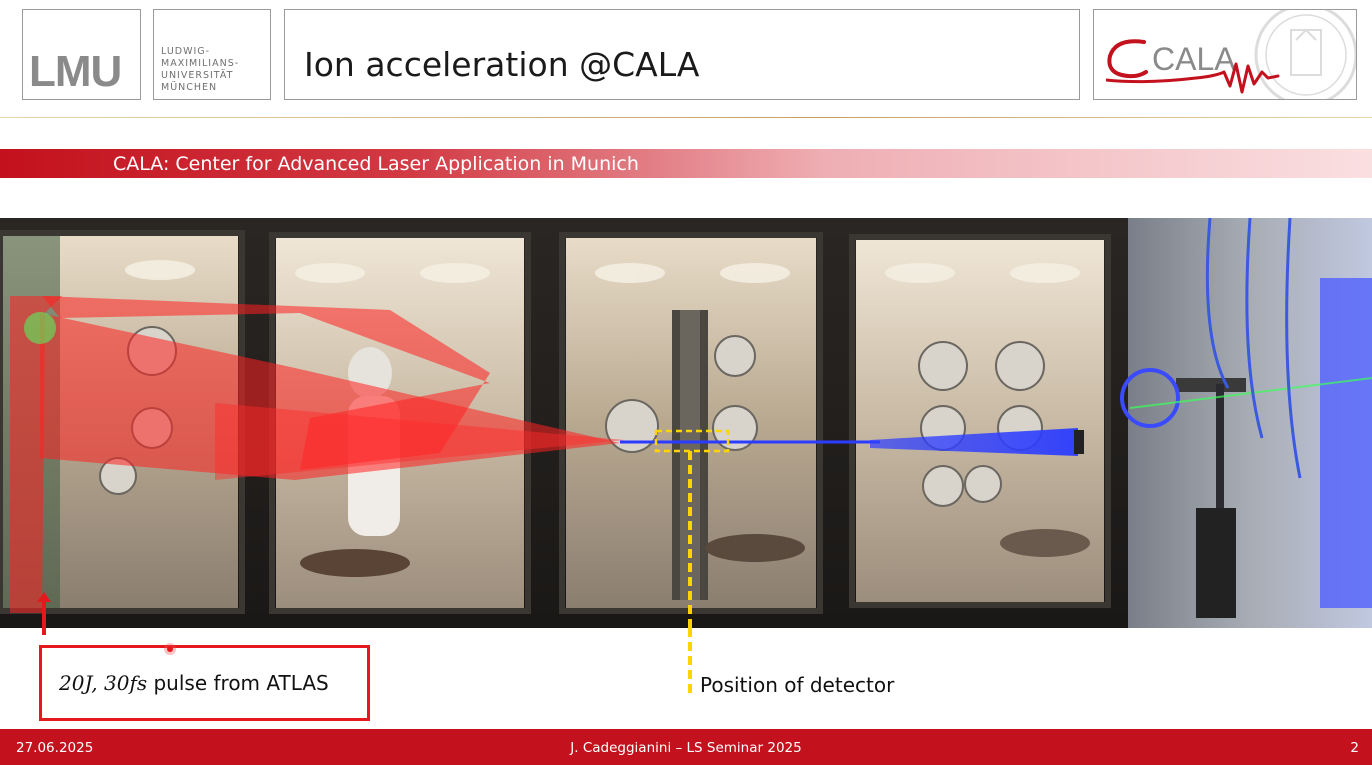 Image resolution: width=1372 pixels, height=765 pixels. Describe the element at coordinates (502, 64) in the screenshot. I see `page-title: Ion acceleration @CALA` at that location.